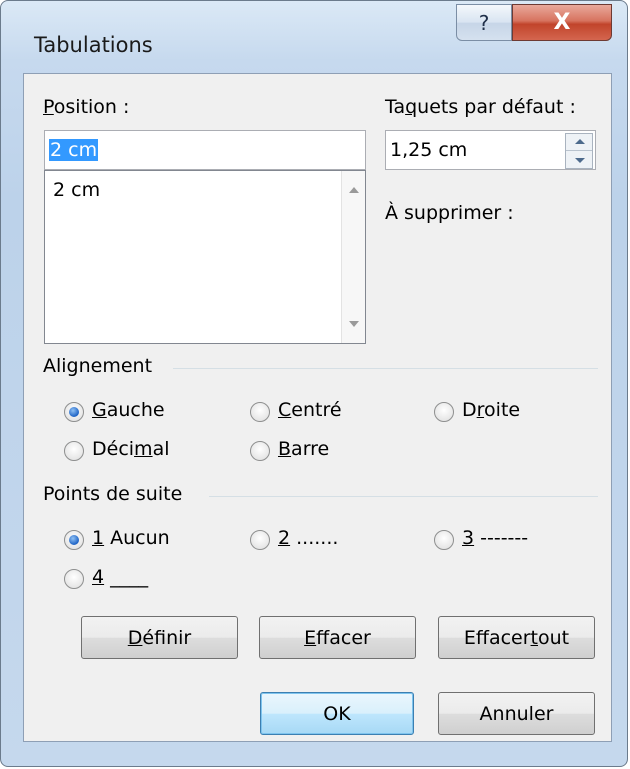  What do you see at coordinates (130, 449) in the screenshot?
I see `radio-align-decimal-label: Décimal` at bounding box center [130, 449].